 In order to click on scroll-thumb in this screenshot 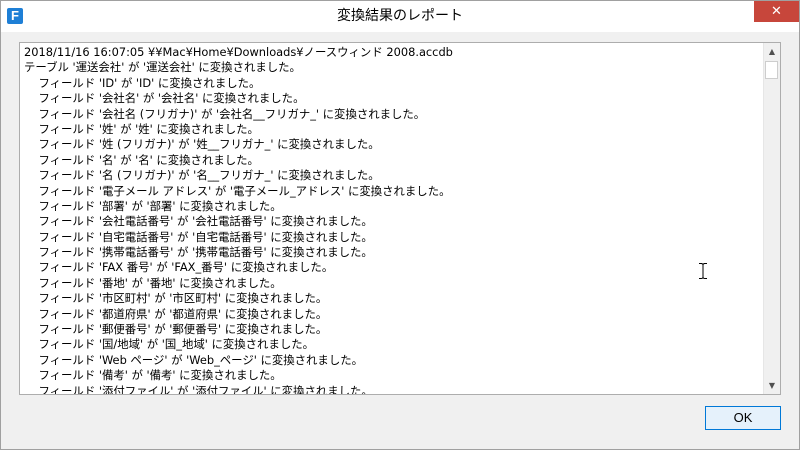, I will do `click(771, 70)`.